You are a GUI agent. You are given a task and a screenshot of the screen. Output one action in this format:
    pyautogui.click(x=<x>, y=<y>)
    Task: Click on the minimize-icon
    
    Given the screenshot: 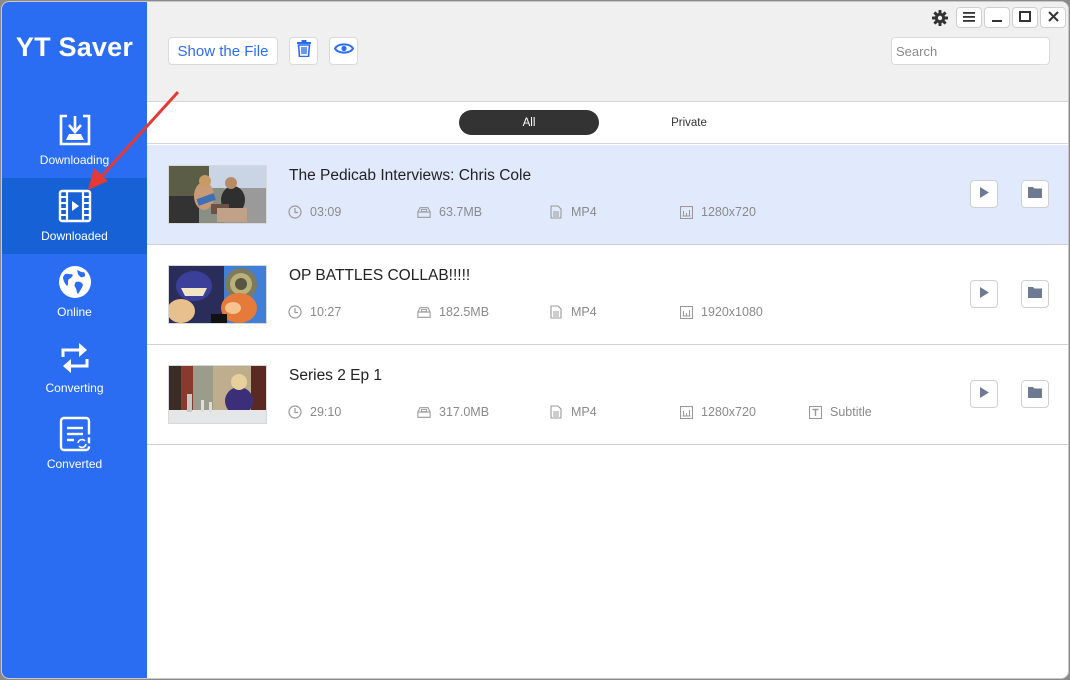 What is the action you would take?
    pyautogui.click(x=997, y=18)
    